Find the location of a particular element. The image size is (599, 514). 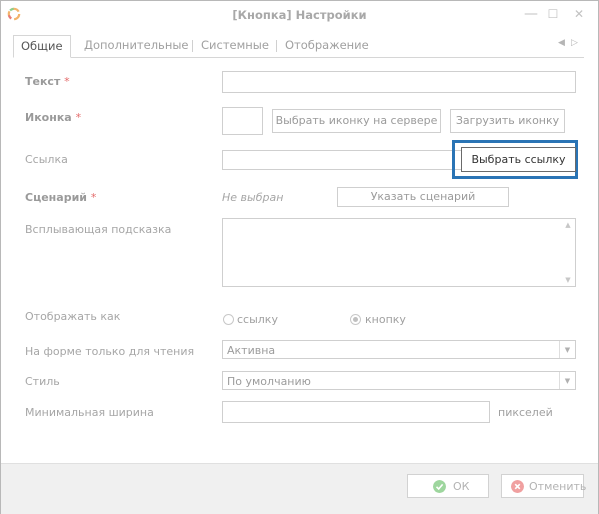

window-title: [Кнопка] Настройки is located at coordinates (299, 15).